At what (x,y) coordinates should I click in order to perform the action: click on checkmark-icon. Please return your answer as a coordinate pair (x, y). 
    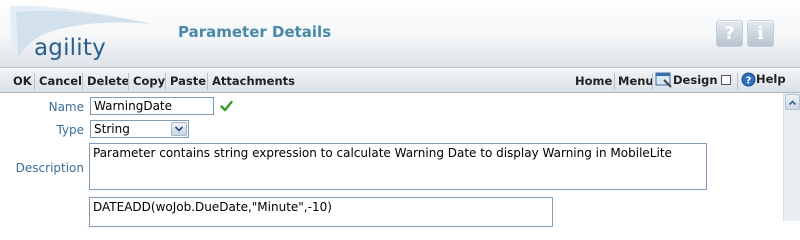
    Looking at the image, I should click on (226, 106).